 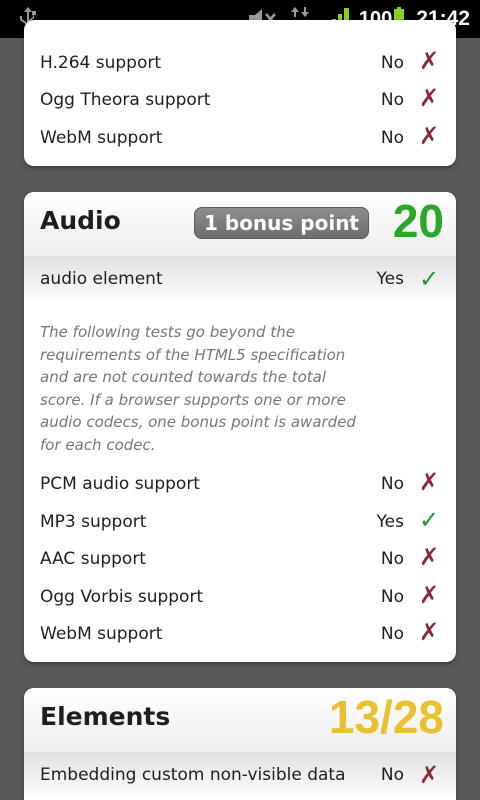 What do you see at coordinates (125, 100) in the screenshot?
I see `test-label: Ogg Theora support` at bounding box center [125, 100].